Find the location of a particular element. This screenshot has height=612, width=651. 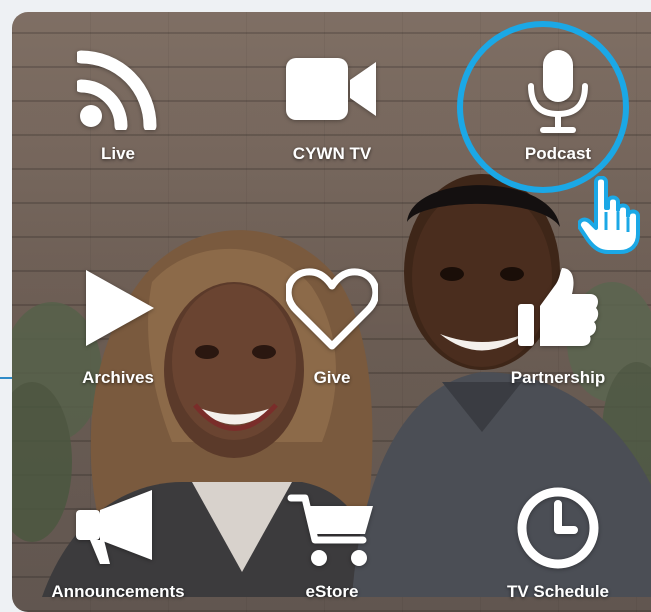

shopping-cart-icon is located at coordinates (332, 530).